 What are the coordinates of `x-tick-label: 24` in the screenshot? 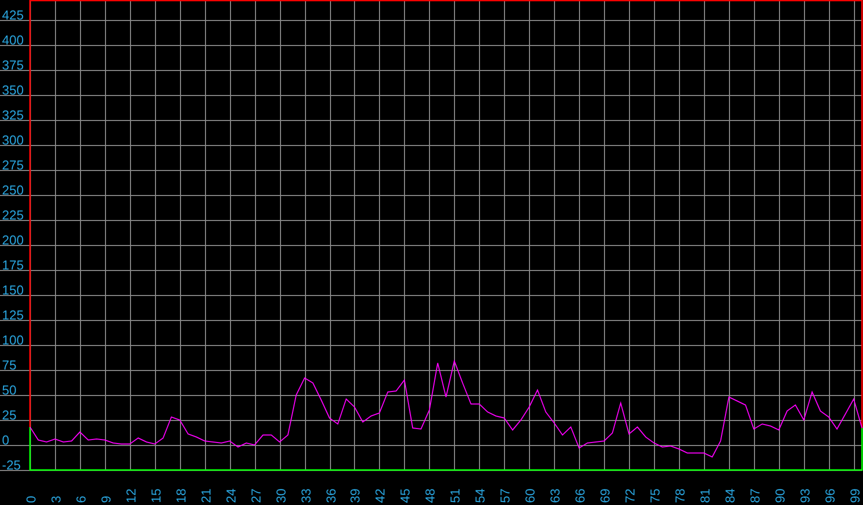 It's located at (231, 495).